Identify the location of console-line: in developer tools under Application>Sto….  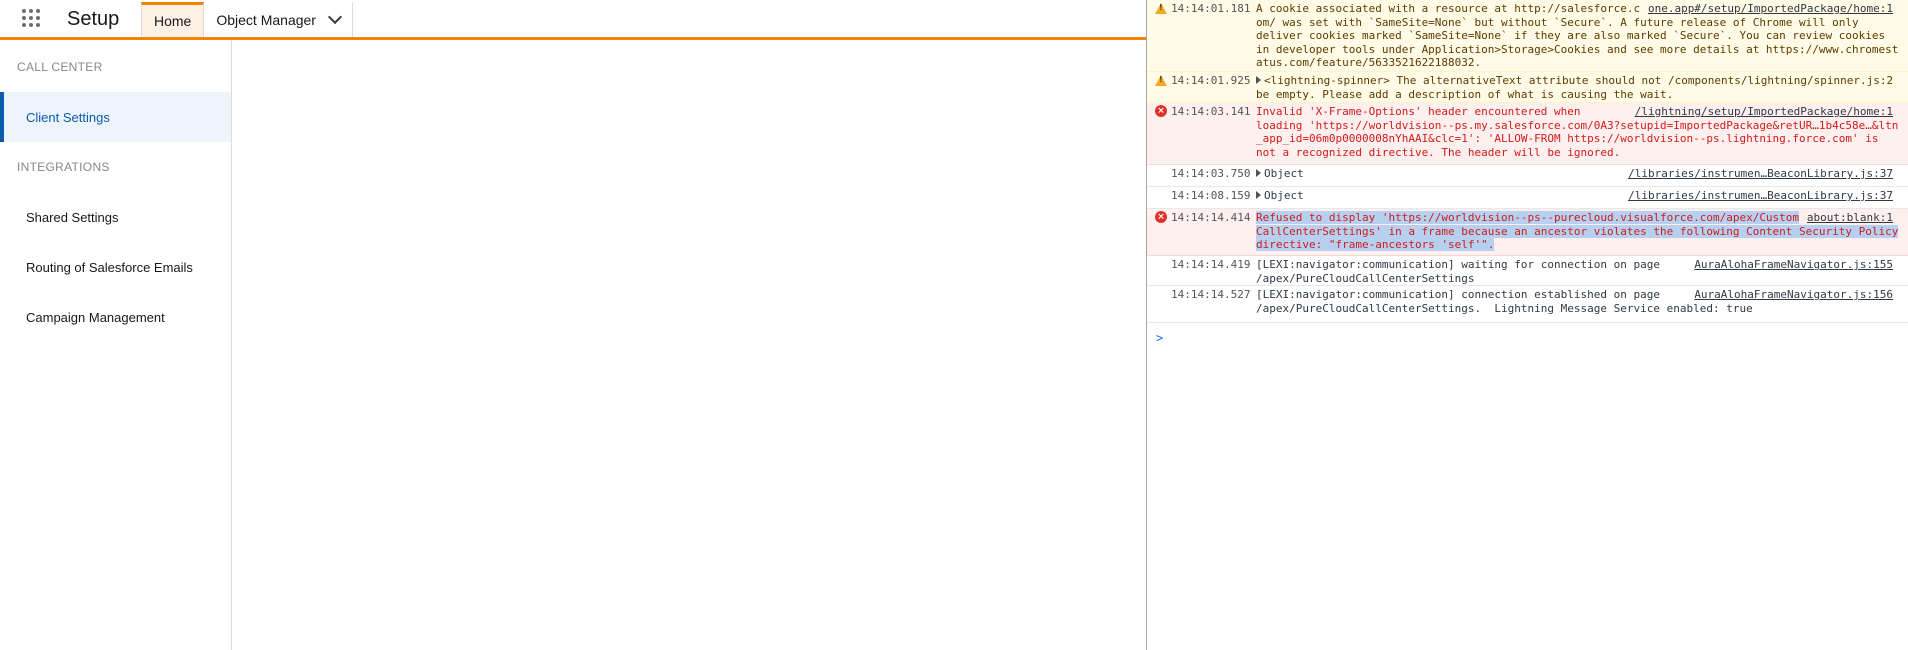
(1577, 49).